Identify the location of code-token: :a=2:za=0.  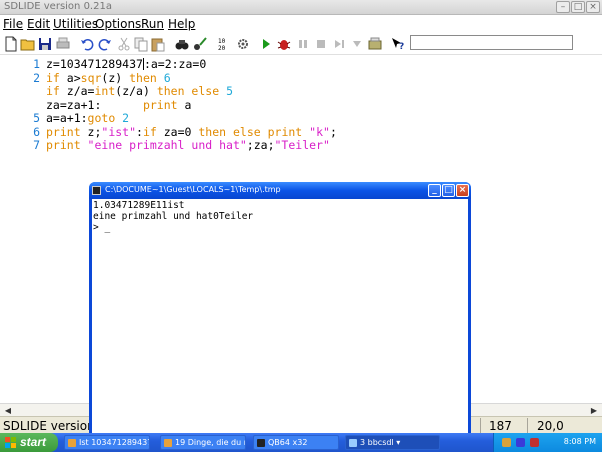
(175, 64).